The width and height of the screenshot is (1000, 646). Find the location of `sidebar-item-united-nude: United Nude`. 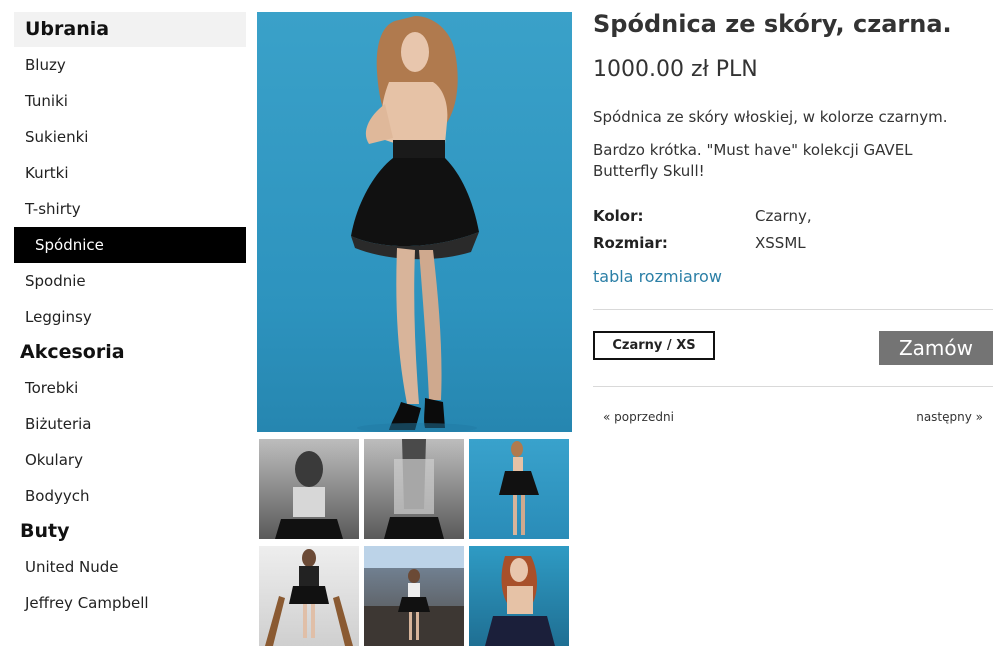

sidebar-item-united-nude: United Nude is located at coordinates (130, 567).